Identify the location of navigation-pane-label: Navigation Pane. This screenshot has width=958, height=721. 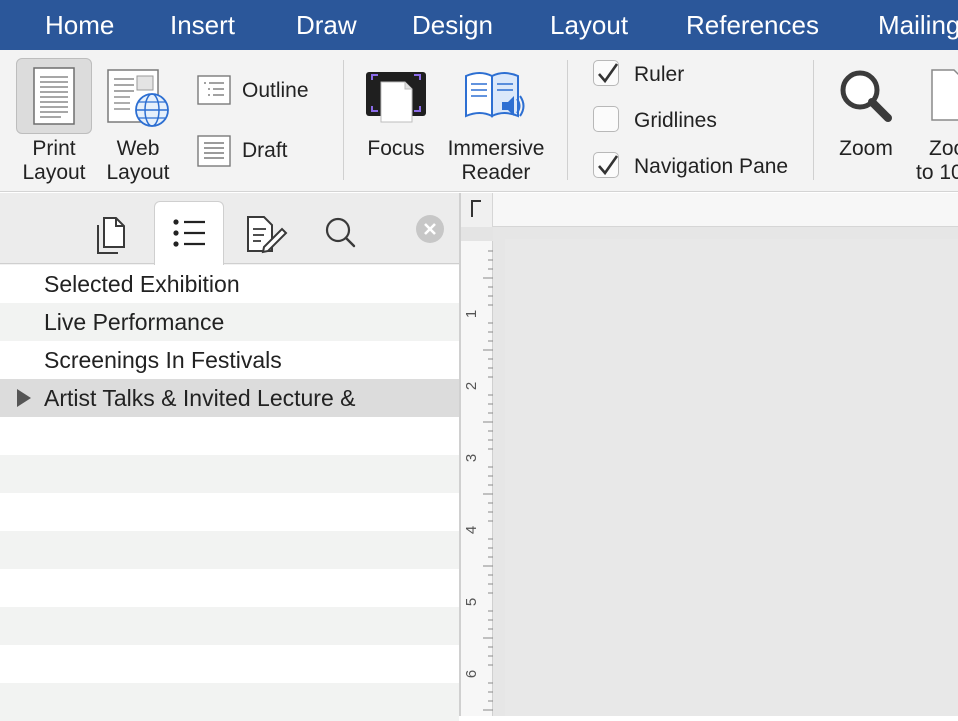
(711, 167).